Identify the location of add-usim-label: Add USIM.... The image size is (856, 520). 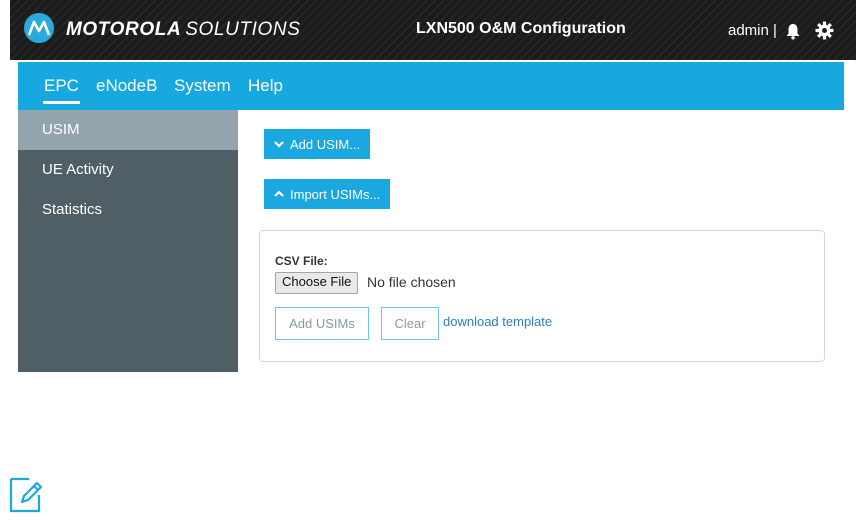
(325, 144).